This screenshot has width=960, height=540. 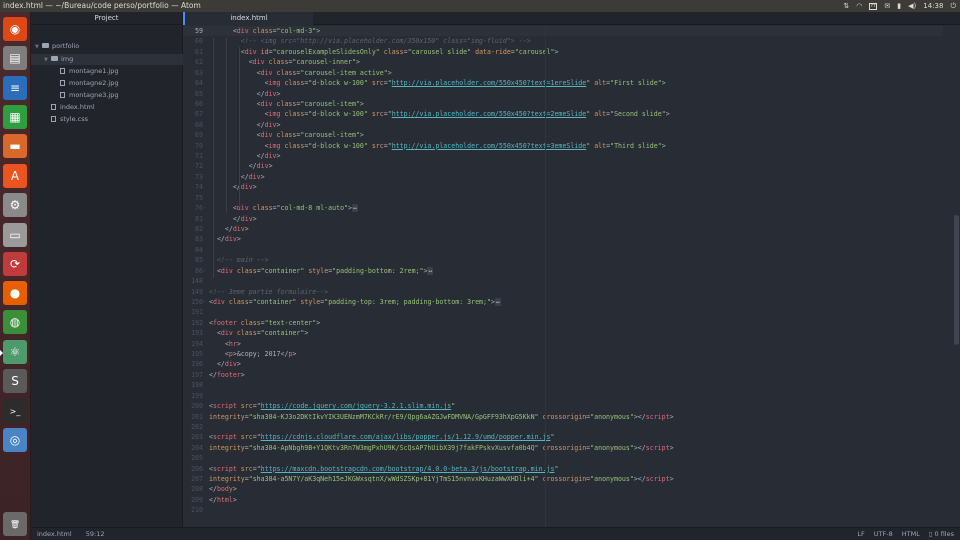 I want to click on line-number: 206, so click(x=193, y=469).